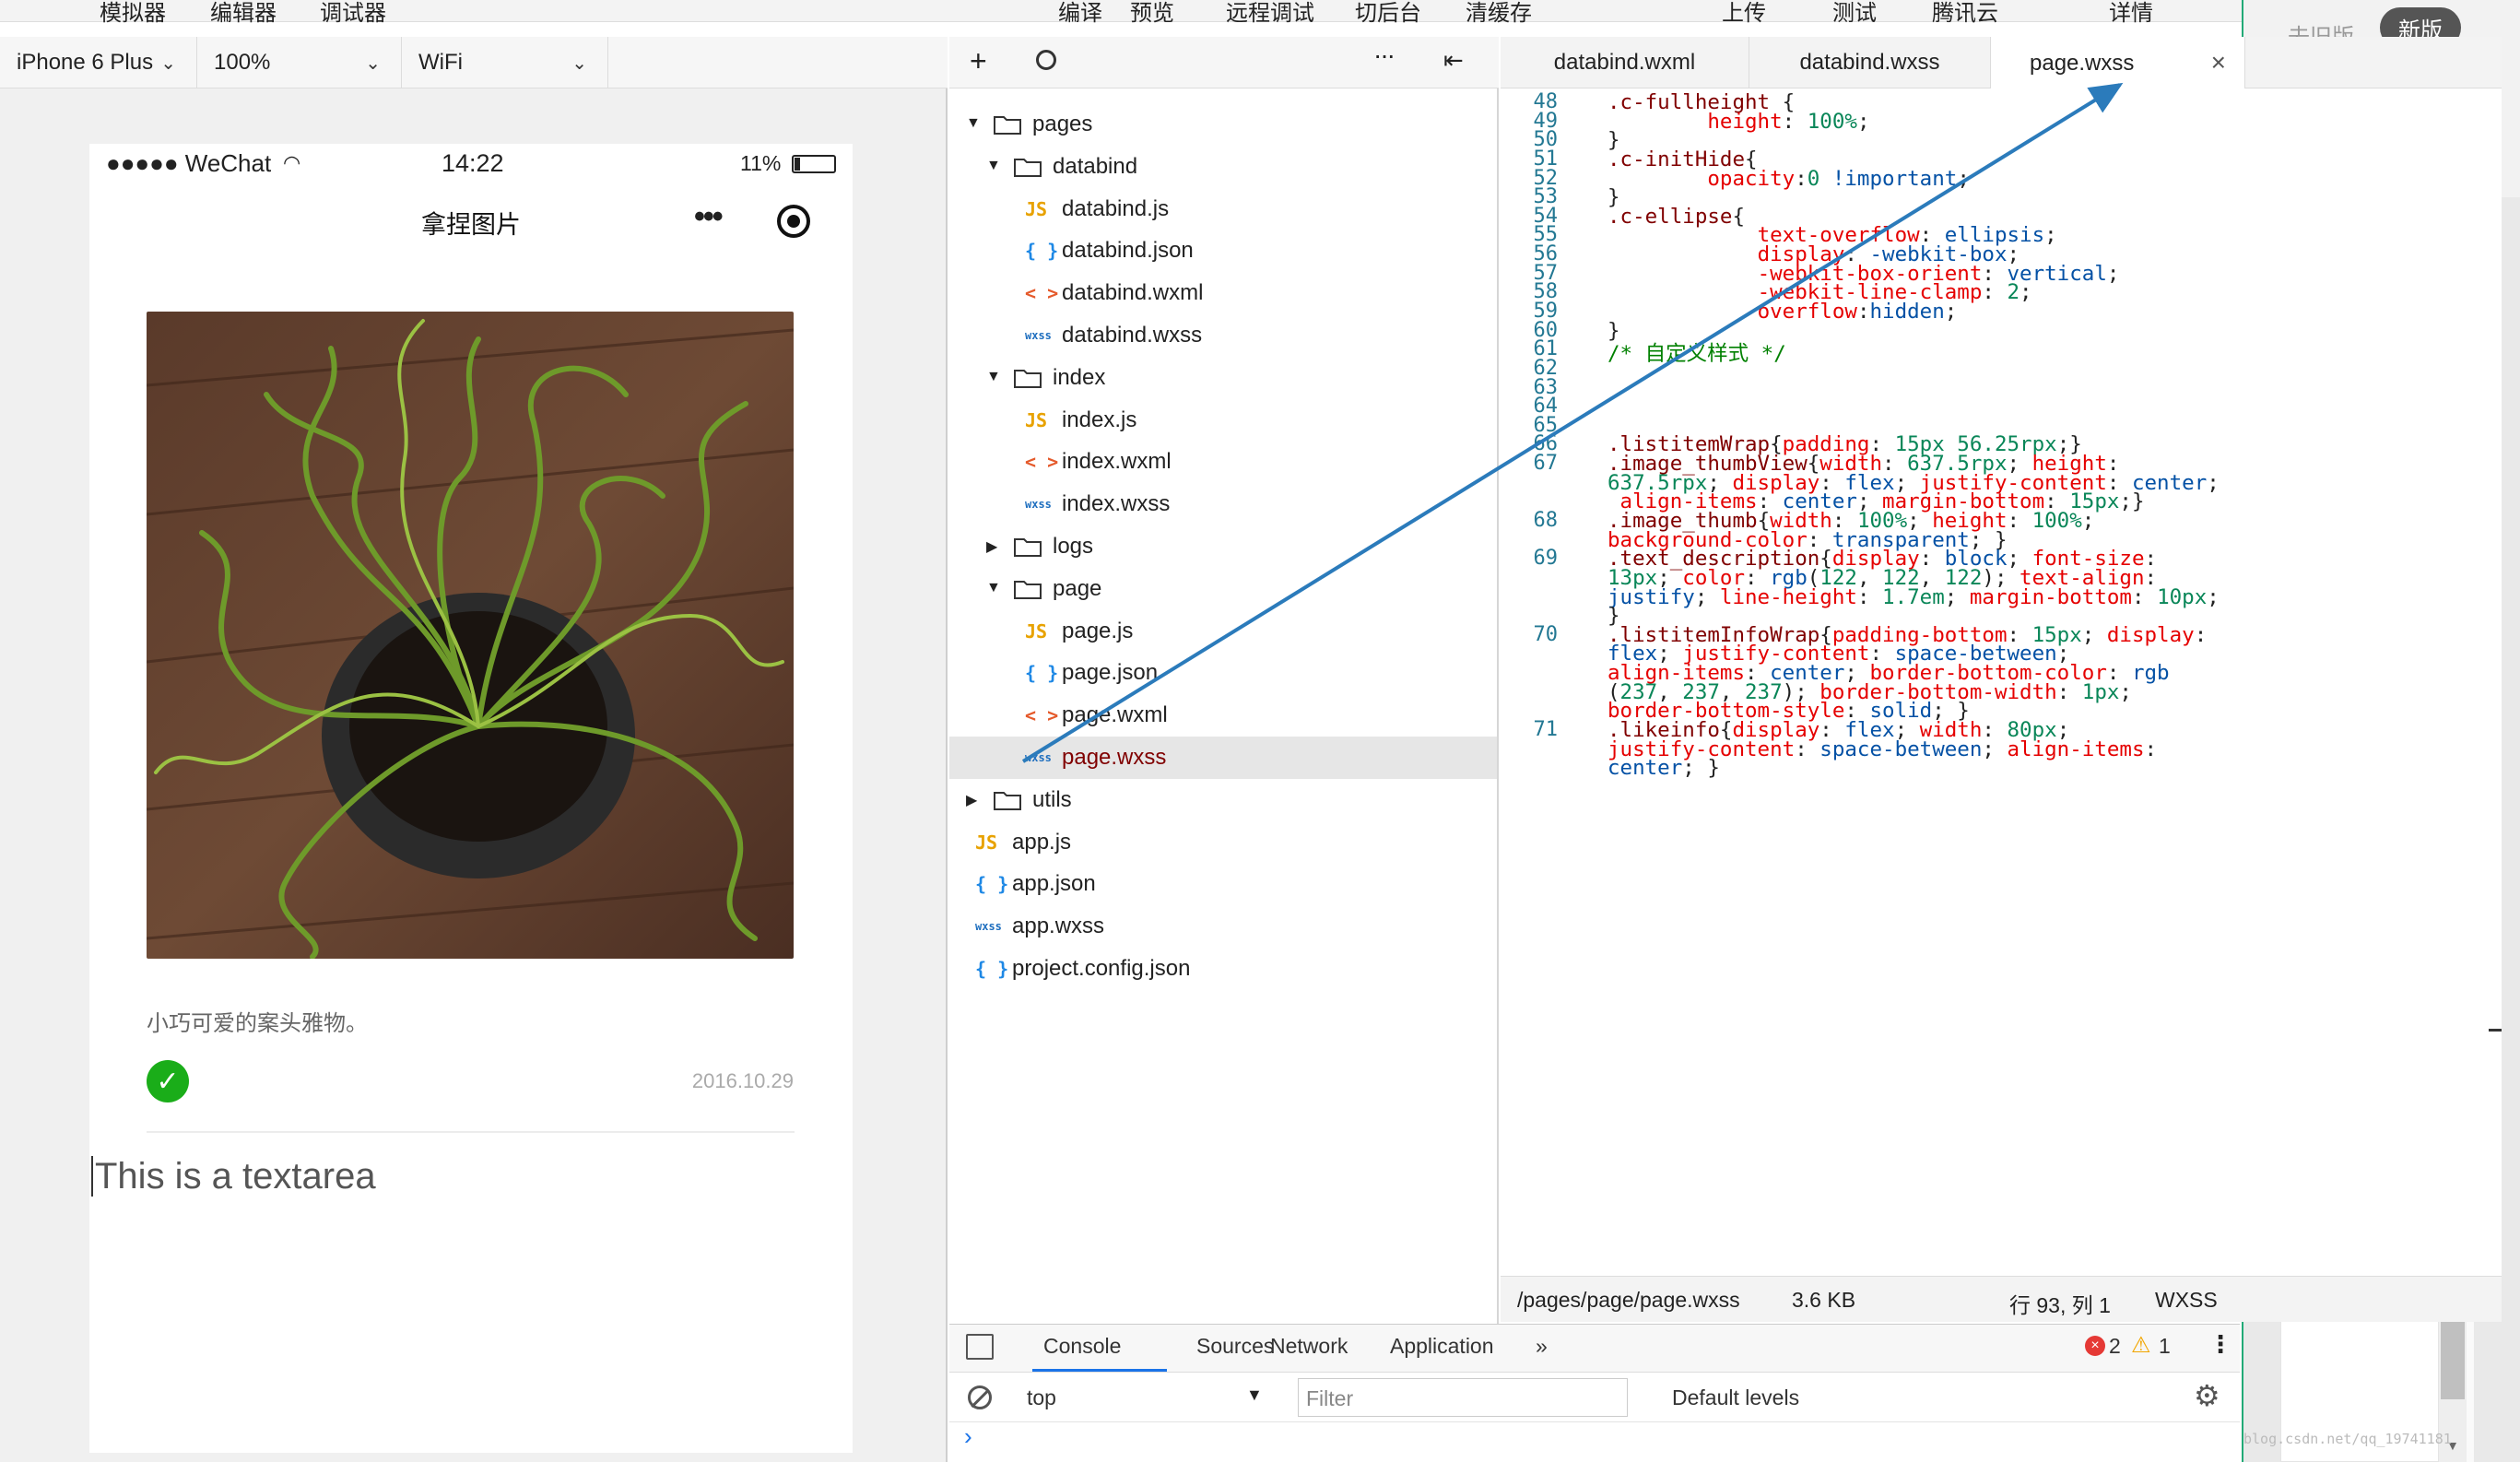 The height and width of the screenshot is (1462, 2520). What do you see at coordinates (968, 1436) in the screenshot?
I see `console-prompt: ›` at bounding box center [968, 1436].